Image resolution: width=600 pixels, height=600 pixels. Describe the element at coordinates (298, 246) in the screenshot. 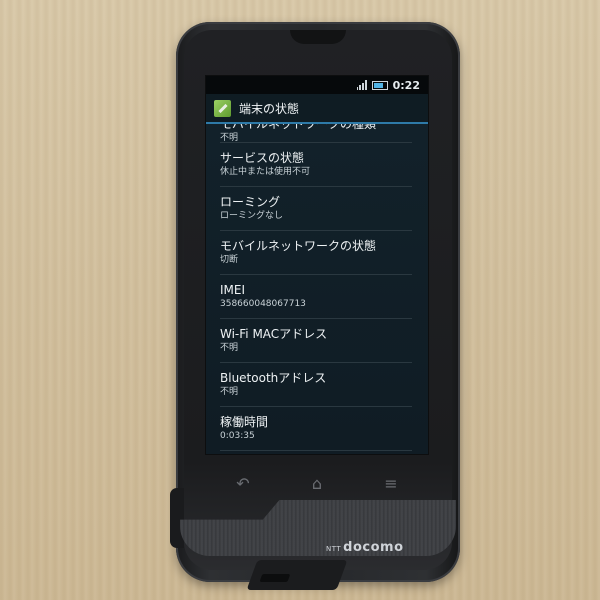

I see `item-label: モバイルネットワークの状態` at that location.